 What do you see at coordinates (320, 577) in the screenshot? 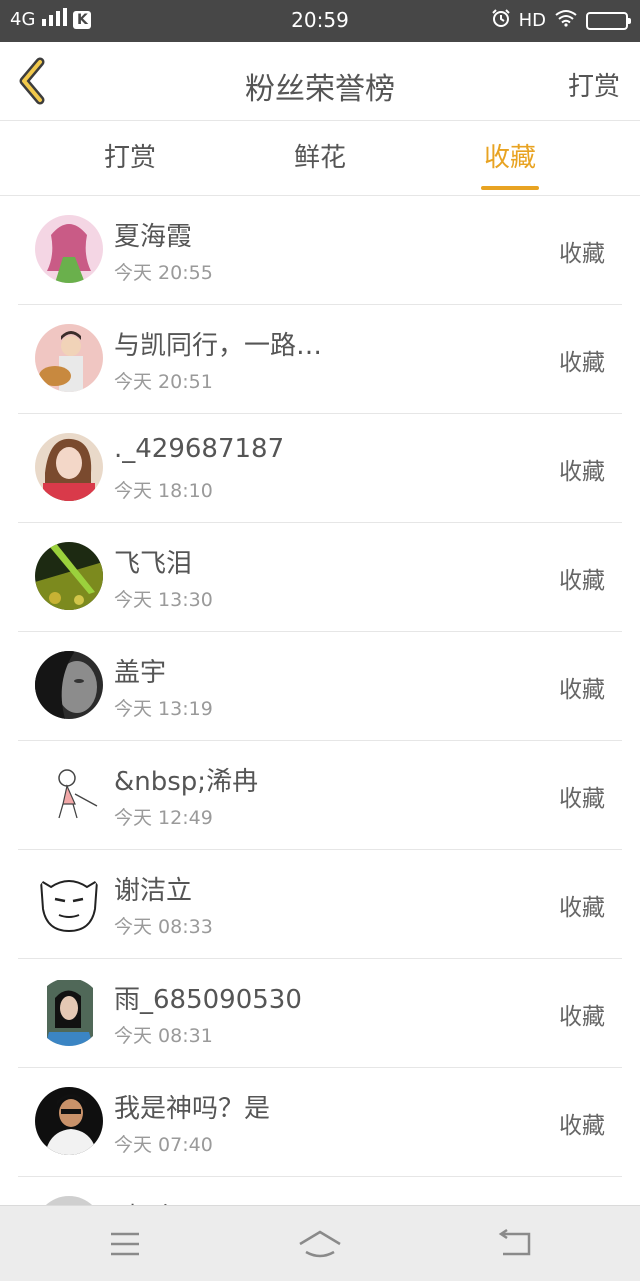
I see `list-item: 飞飞泪 今天 13:30 收藏` at bounding box center [320, 577].